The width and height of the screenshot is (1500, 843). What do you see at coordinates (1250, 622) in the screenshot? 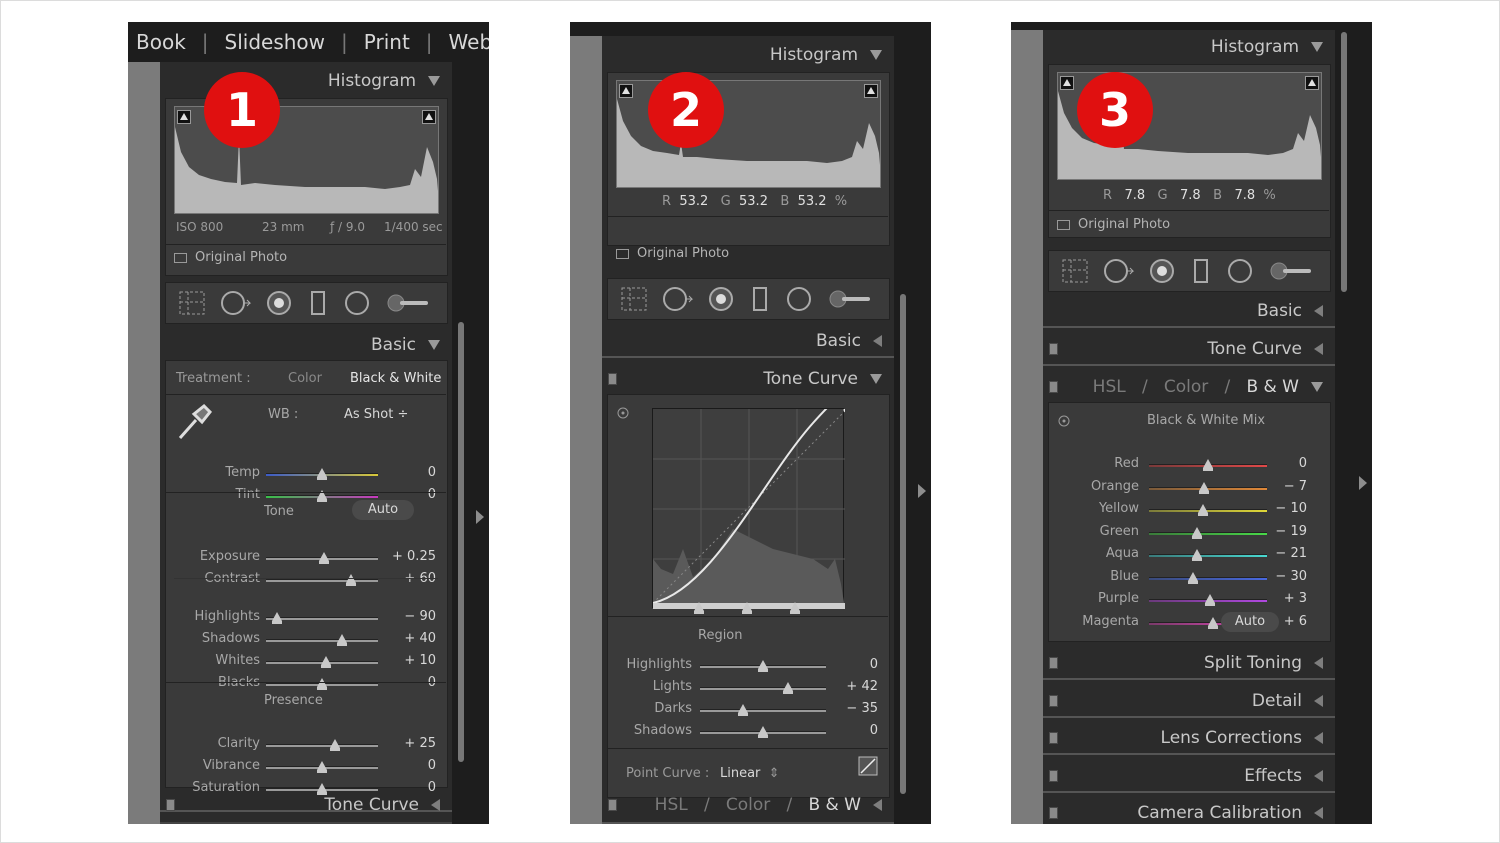
I see `bw-auto-button: Auto` at bounding box center [1250, 622].